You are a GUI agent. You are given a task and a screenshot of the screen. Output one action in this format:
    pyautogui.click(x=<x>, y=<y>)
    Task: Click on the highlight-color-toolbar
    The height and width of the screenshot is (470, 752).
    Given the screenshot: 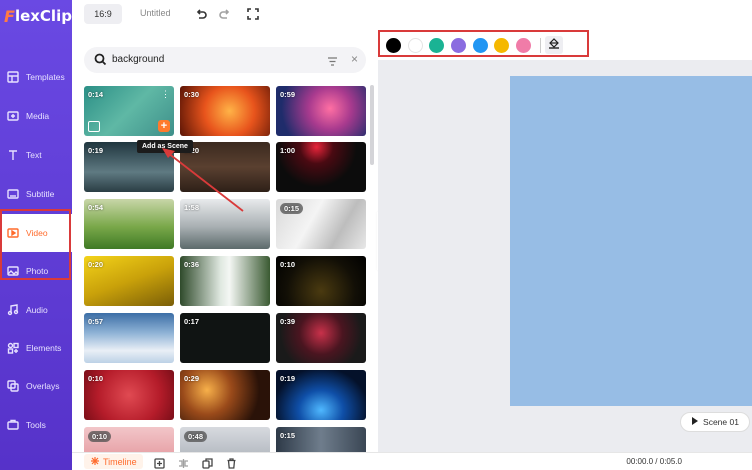 What is the action you would take?
    pyautogui.click(x=483, y=43)
    